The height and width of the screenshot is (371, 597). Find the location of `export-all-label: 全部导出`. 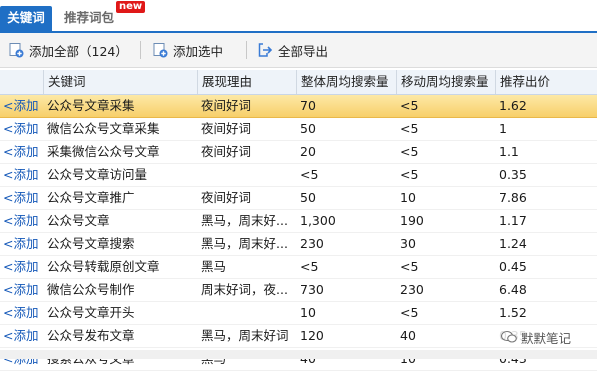

export-all-label: 全部导出 is located at coordinates (303, 51).